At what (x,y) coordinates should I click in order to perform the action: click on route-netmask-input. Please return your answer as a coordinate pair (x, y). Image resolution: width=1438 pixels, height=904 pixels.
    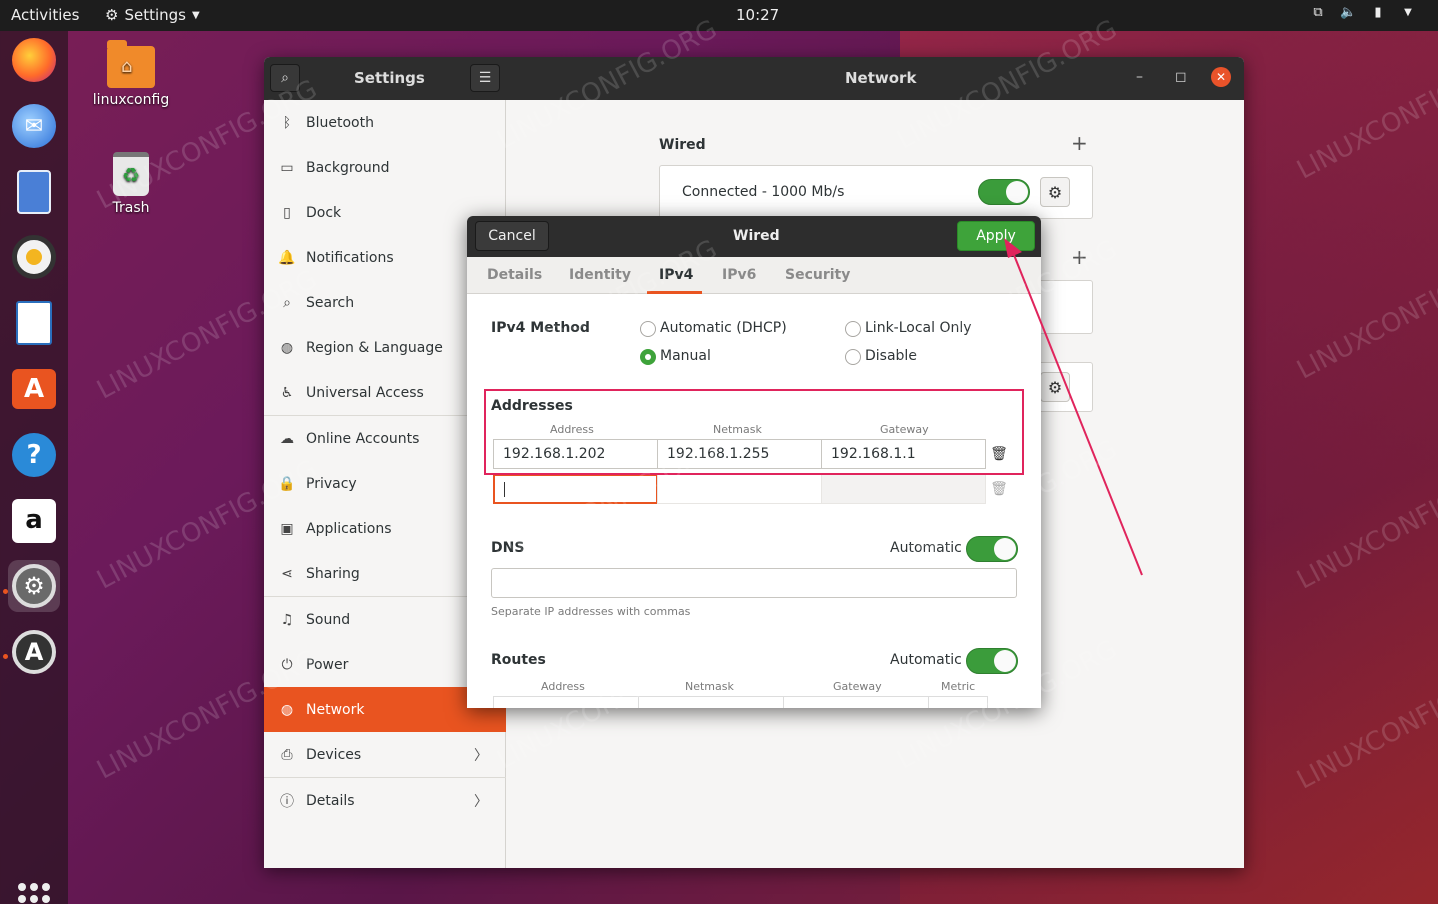
    Looking at the image, I should click on (711, 702).